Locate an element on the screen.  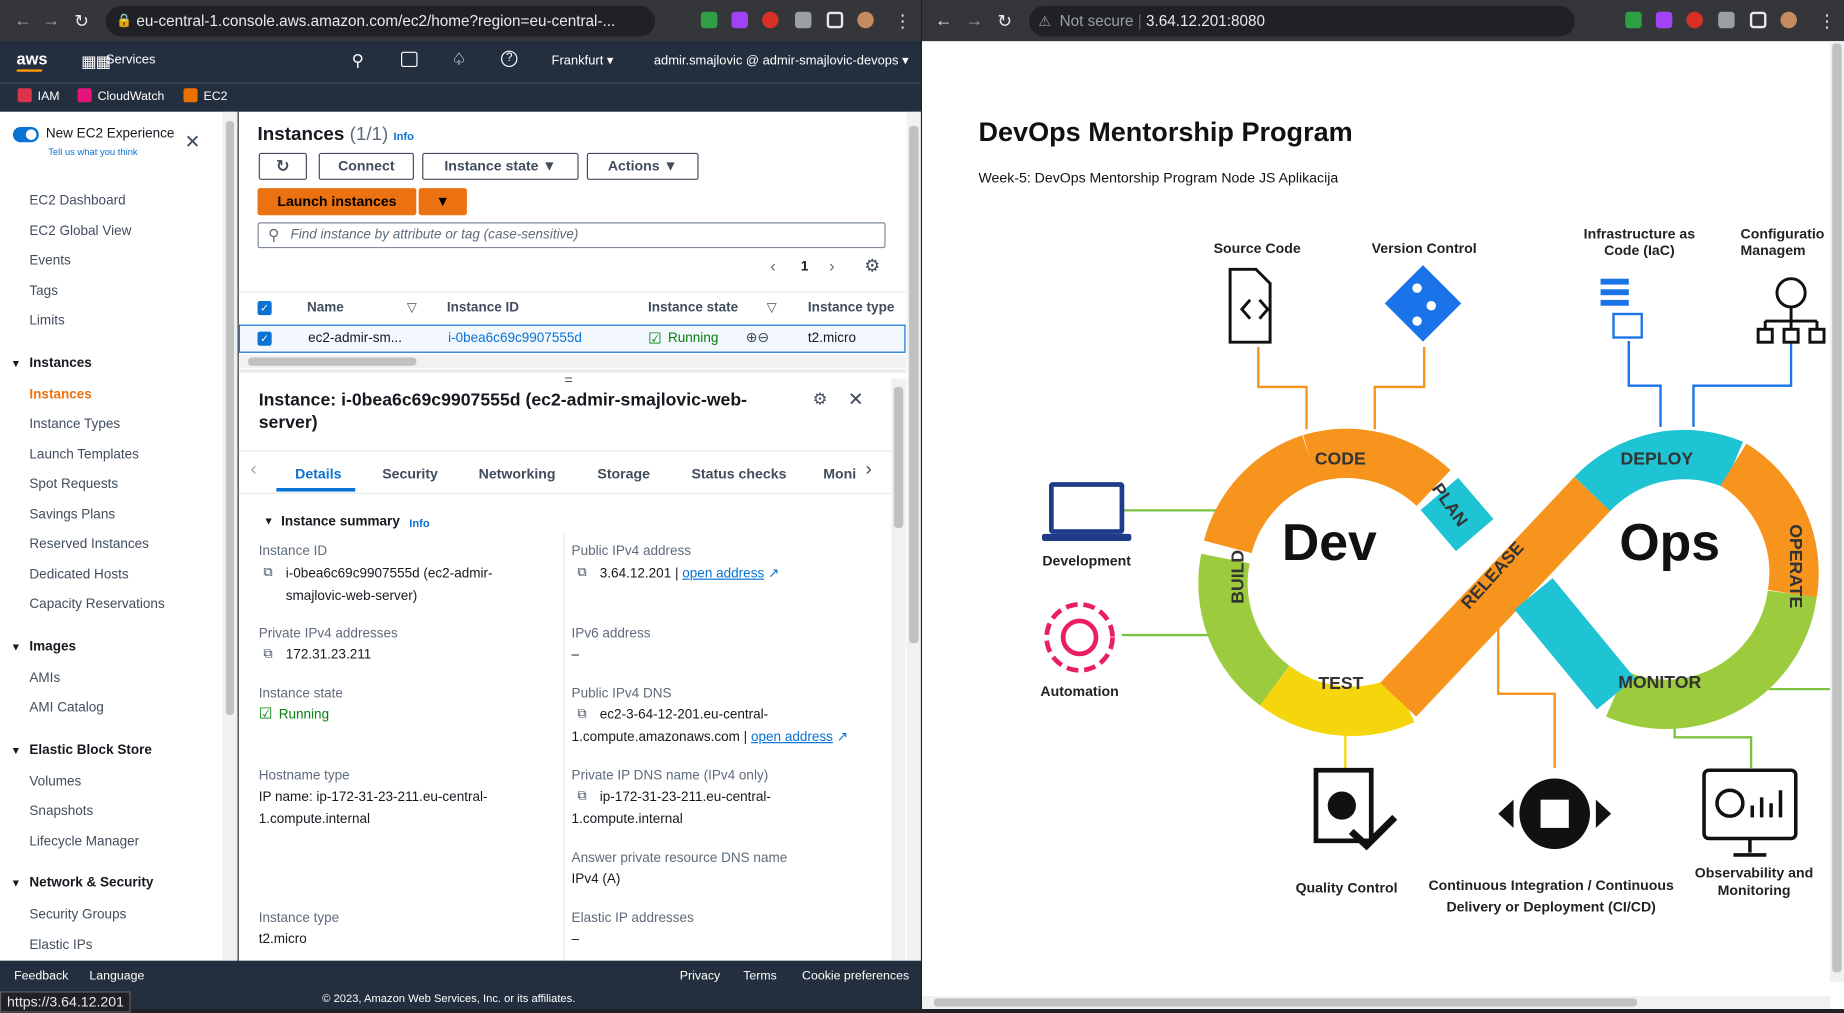
instance-state-button: Instance state ▼ is located at coordinates (500, 166).